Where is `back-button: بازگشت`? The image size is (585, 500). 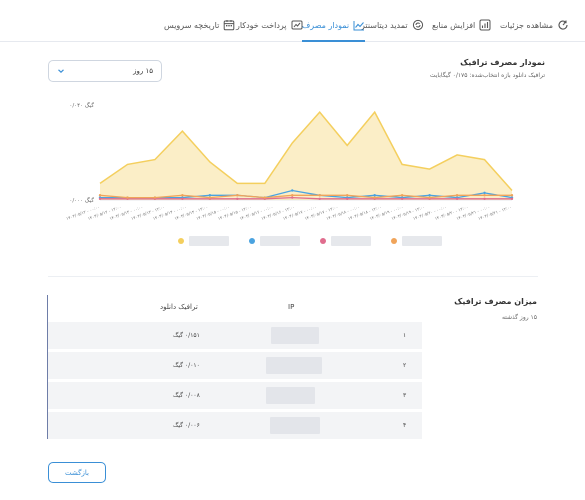
back-button: بازگشت is located at coordinates (77, 472).